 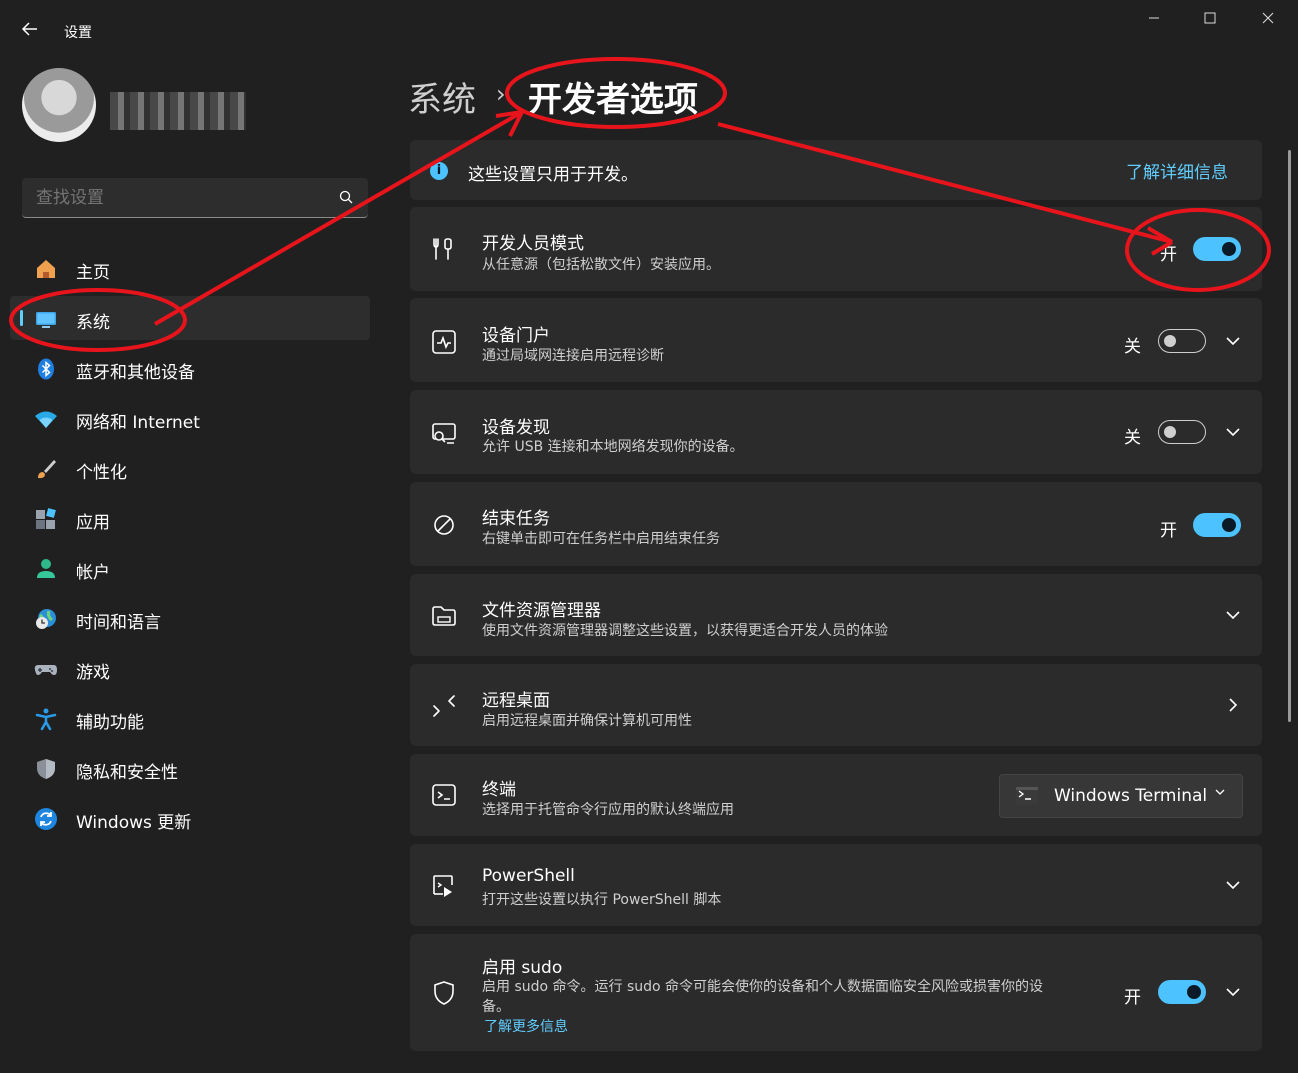 I want to click on sidebar-item-label: 系统, so click(x=93, y=323).